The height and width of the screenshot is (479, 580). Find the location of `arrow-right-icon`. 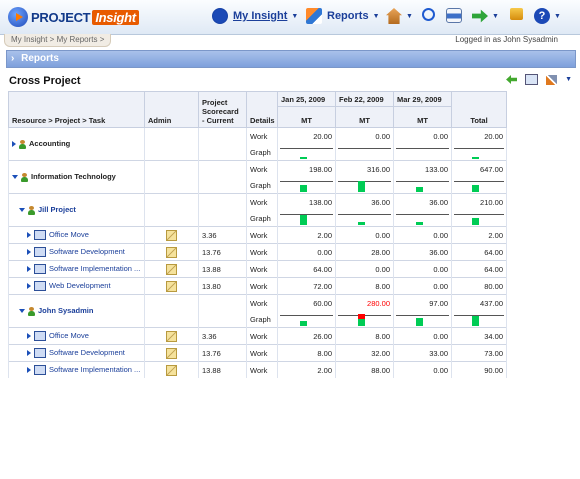

arrow-right-icon is located at coordinates (480, 16).